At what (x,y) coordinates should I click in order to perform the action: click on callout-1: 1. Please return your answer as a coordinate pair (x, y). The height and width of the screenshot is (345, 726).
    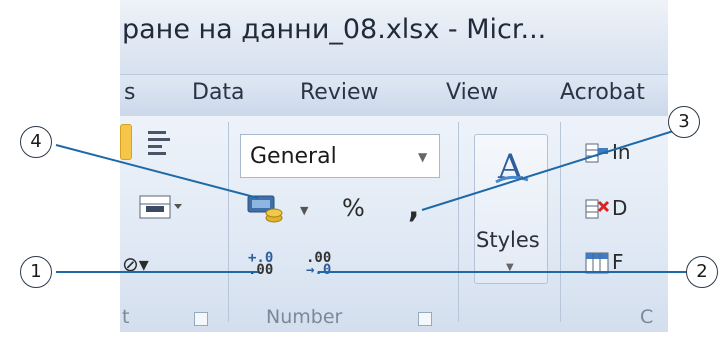
    Looking at the image, I should click on (36, 272).